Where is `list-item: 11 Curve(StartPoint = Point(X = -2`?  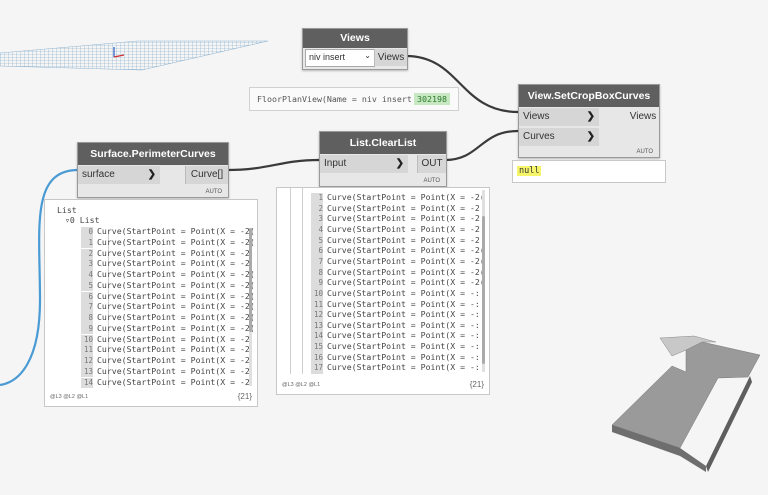
list-item: 11 Curve(StartPoint = Point(X = -2 is located at coordinates (165, 350).